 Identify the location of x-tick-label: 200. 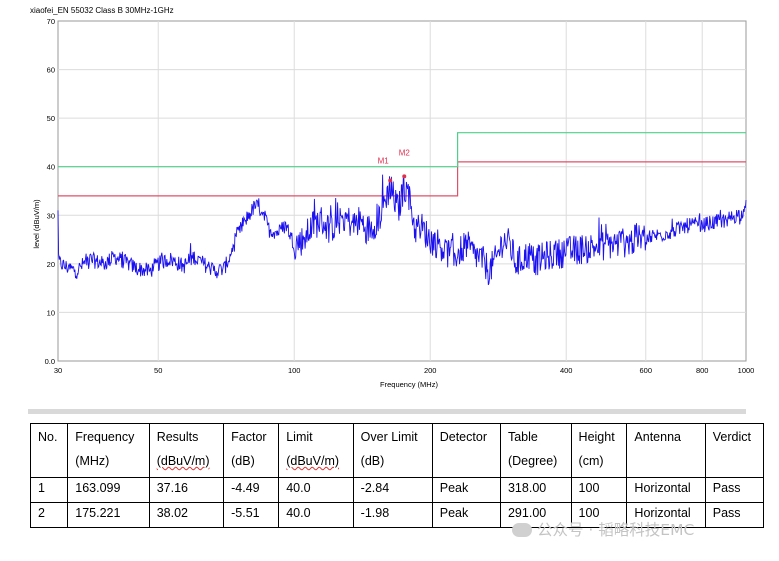
(430, 370).